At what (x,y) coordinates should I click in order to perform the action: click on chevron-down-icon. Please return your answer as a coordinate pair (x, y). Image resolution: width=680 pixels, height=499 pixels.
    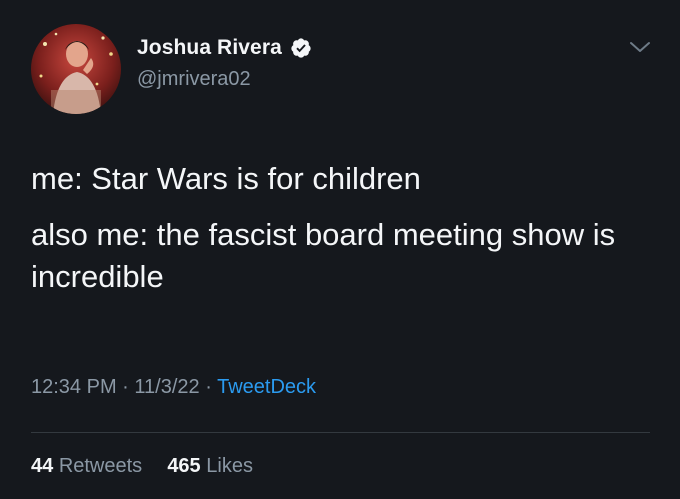
    Looking at the image, I should click on (640, 47).